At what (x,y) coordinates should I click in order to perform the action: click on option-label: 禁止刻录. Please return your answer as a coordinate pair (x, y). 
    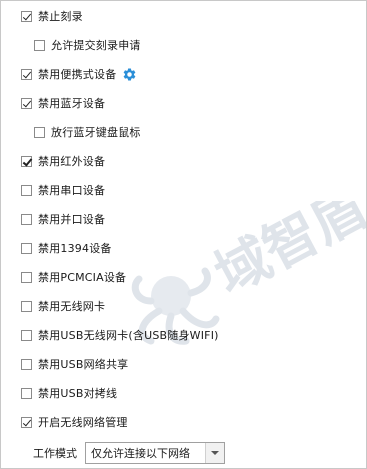
    Looking at the image, I should click on (60, 16).